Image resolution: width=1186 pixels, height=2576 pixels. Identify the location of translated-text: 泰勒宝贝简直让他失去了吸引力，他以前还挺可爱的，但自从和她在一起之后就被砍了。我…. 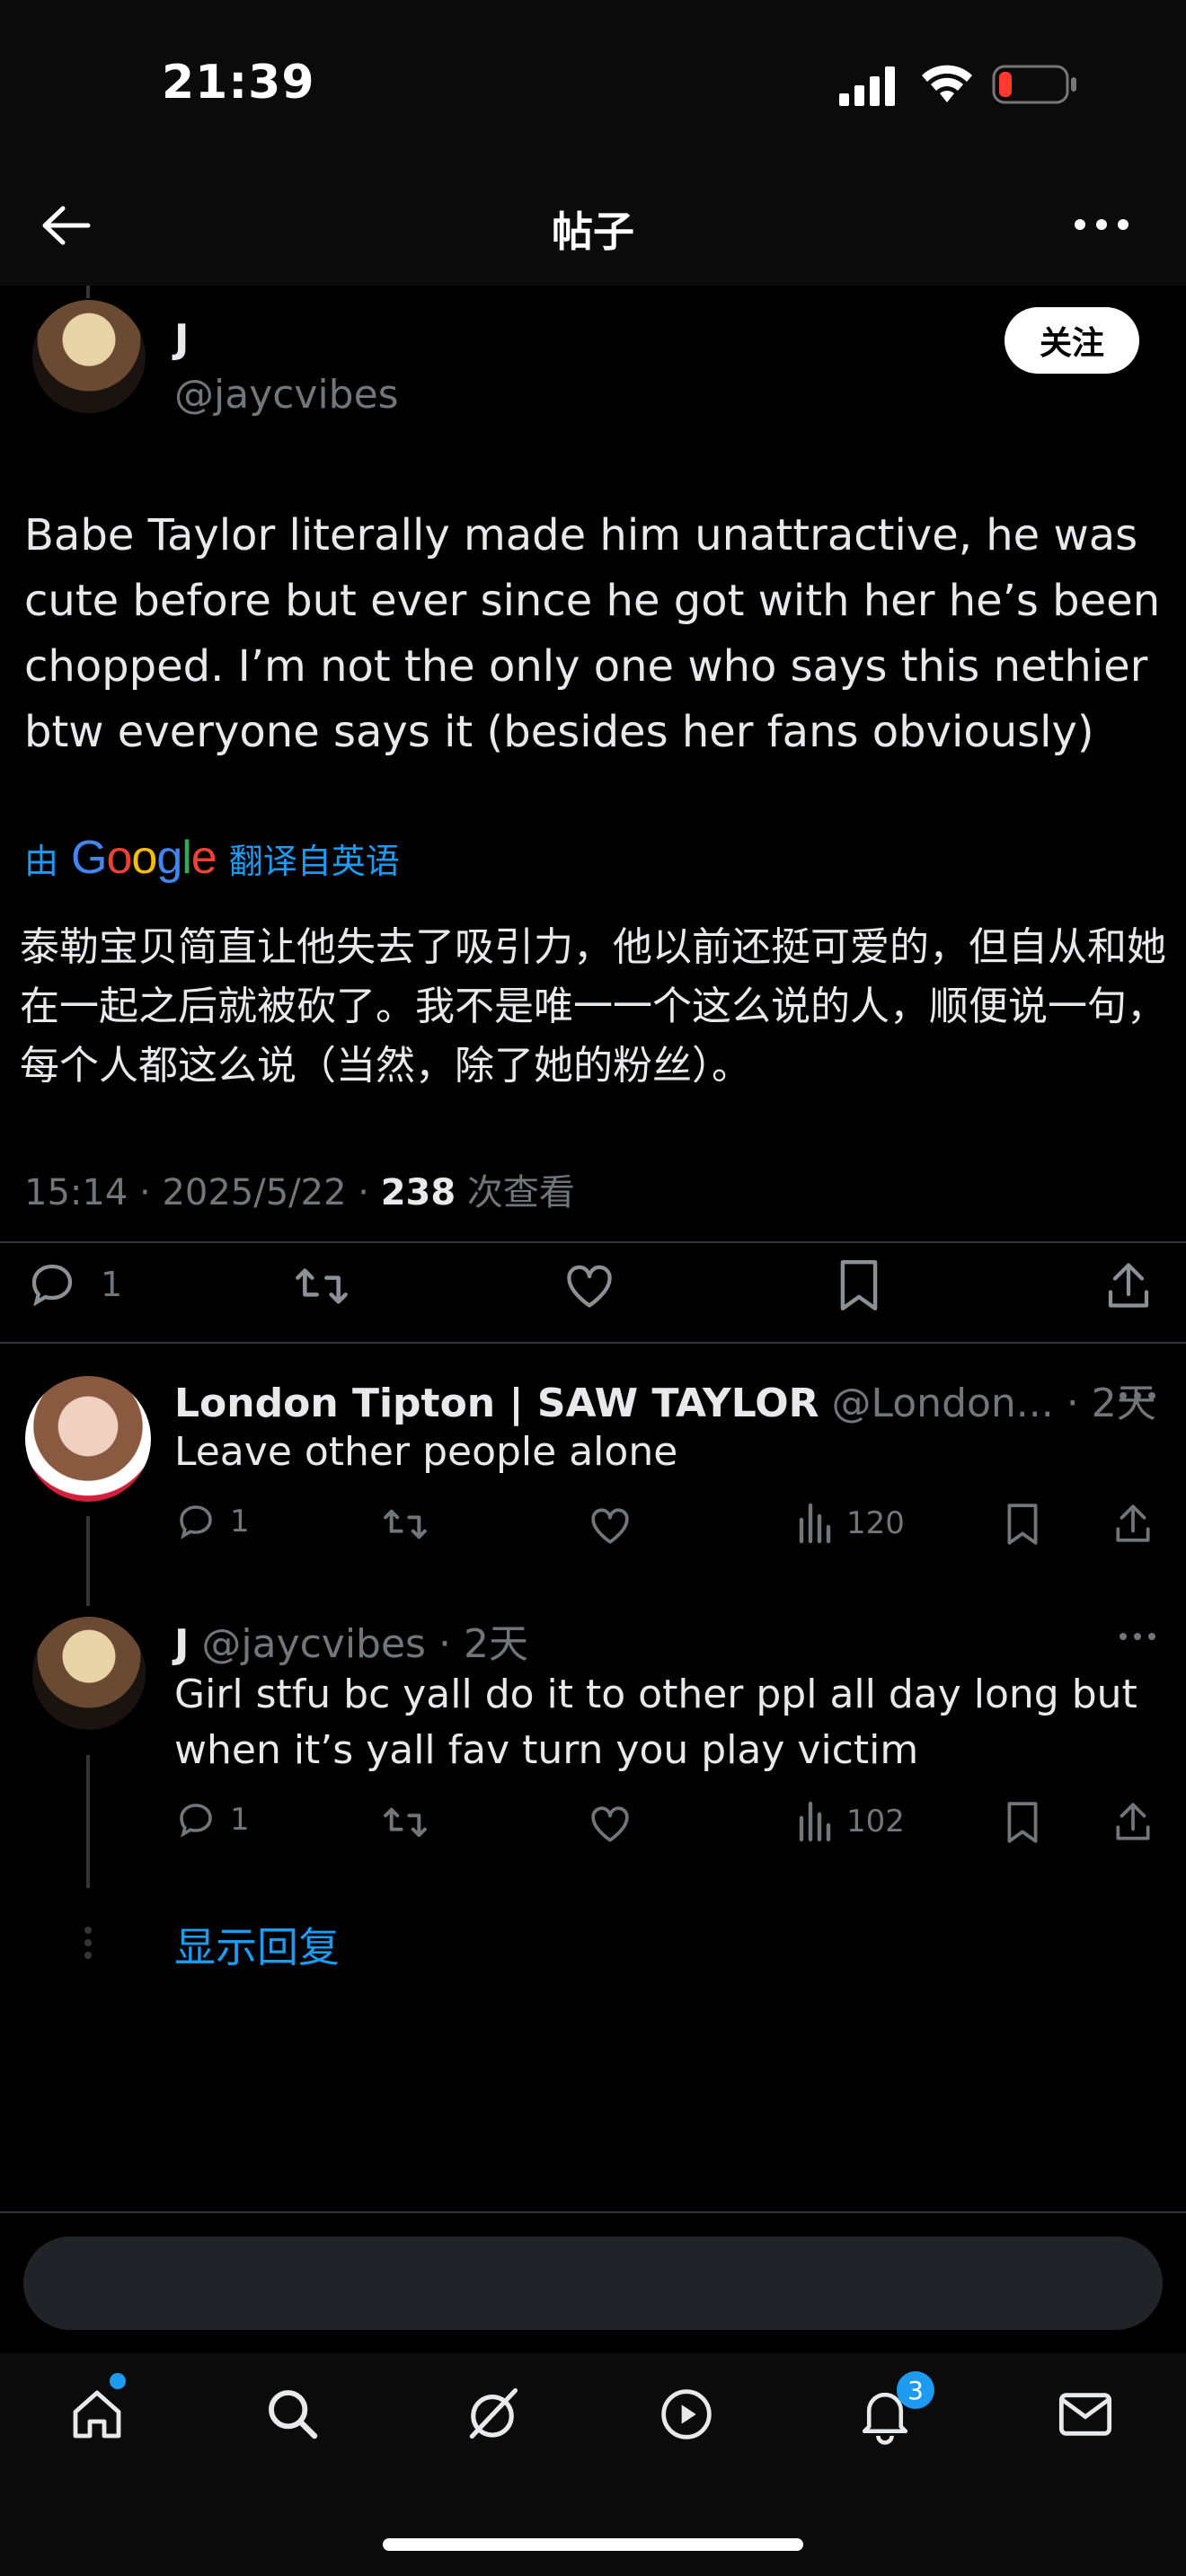
(593, 1006).